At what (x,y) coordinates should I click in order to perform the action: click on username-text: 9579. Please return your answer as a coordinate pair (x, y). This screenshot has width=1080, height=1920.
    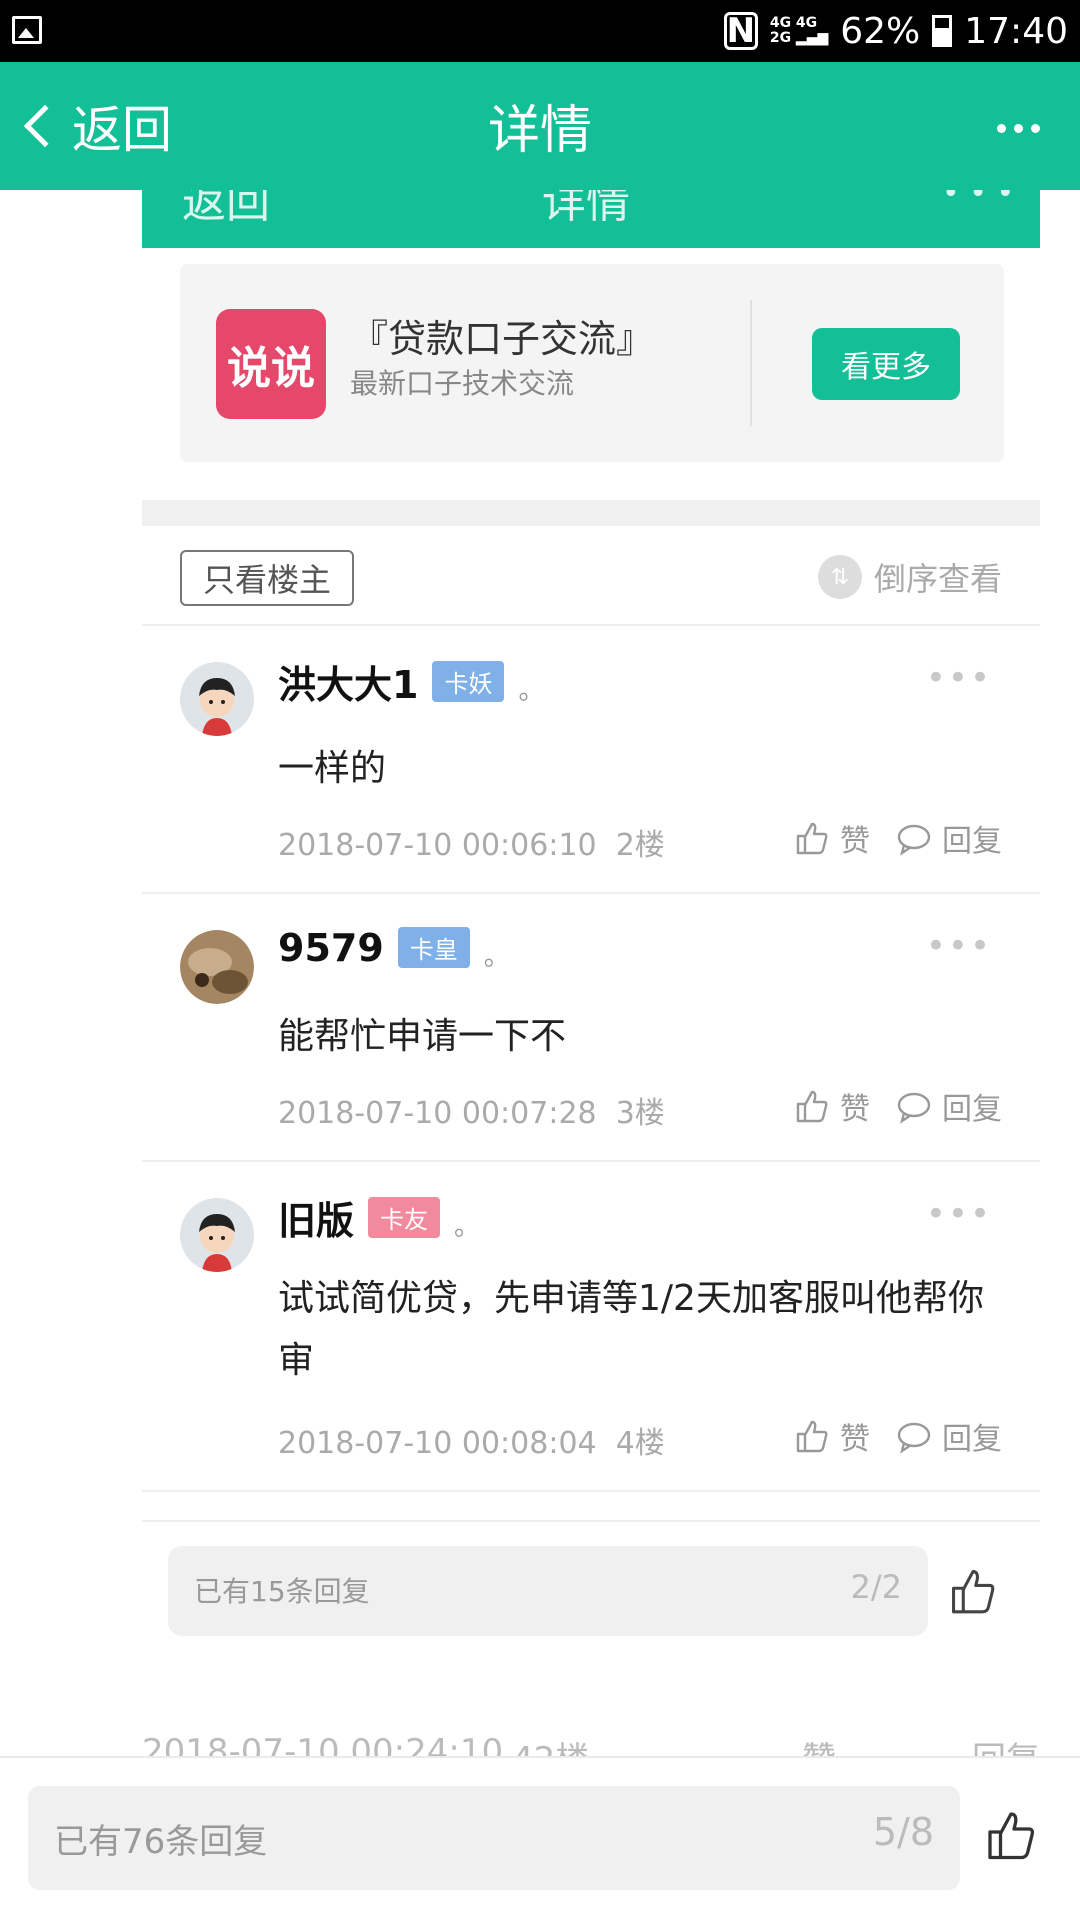
    Looking at the image, I should click on (331, 947).